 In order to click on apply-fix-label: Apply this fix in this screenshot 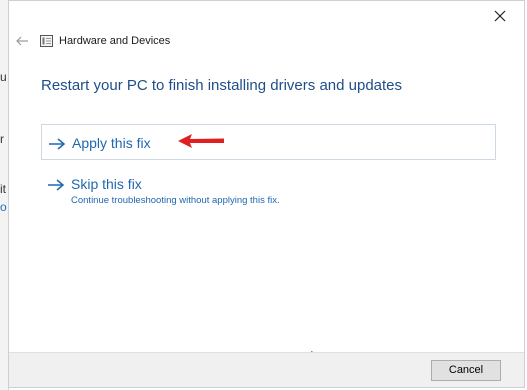, I will do `click(111, 143)`.